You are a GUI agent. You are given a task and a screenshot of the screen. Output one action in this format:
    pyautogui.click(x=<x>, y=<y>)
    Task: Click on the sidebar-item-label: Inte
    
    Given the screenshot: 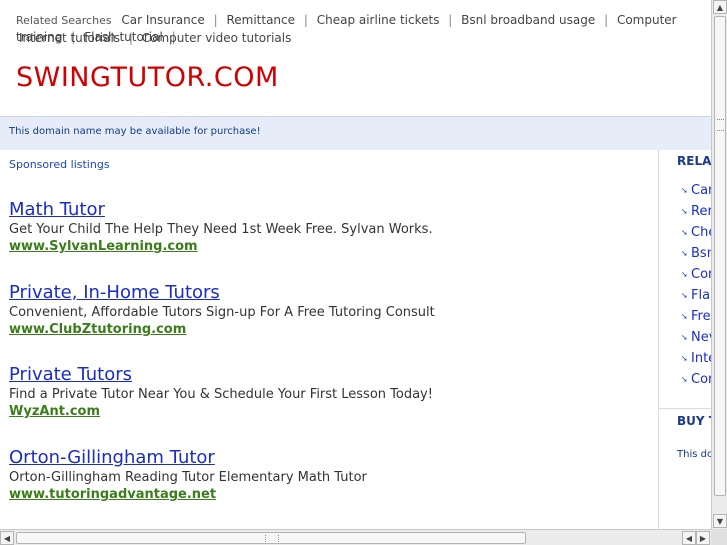 What is the action you would take?
    pyautogui.click(x=701, y=358)
    